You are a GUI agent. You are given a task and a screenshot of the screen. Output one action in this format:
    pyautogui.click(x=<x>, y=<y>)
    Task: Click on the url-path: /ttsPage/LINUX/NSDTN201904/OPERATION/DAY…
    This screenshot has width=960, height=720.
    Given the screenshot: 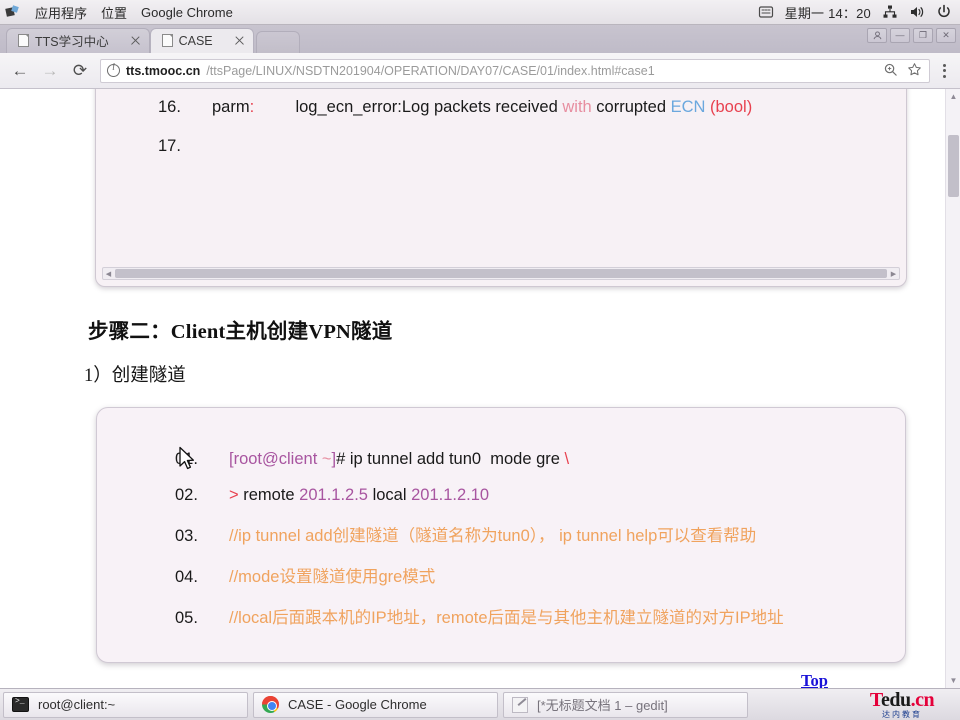 What is the action you would take?
    pyautogui.click(x=430, y=70)
    